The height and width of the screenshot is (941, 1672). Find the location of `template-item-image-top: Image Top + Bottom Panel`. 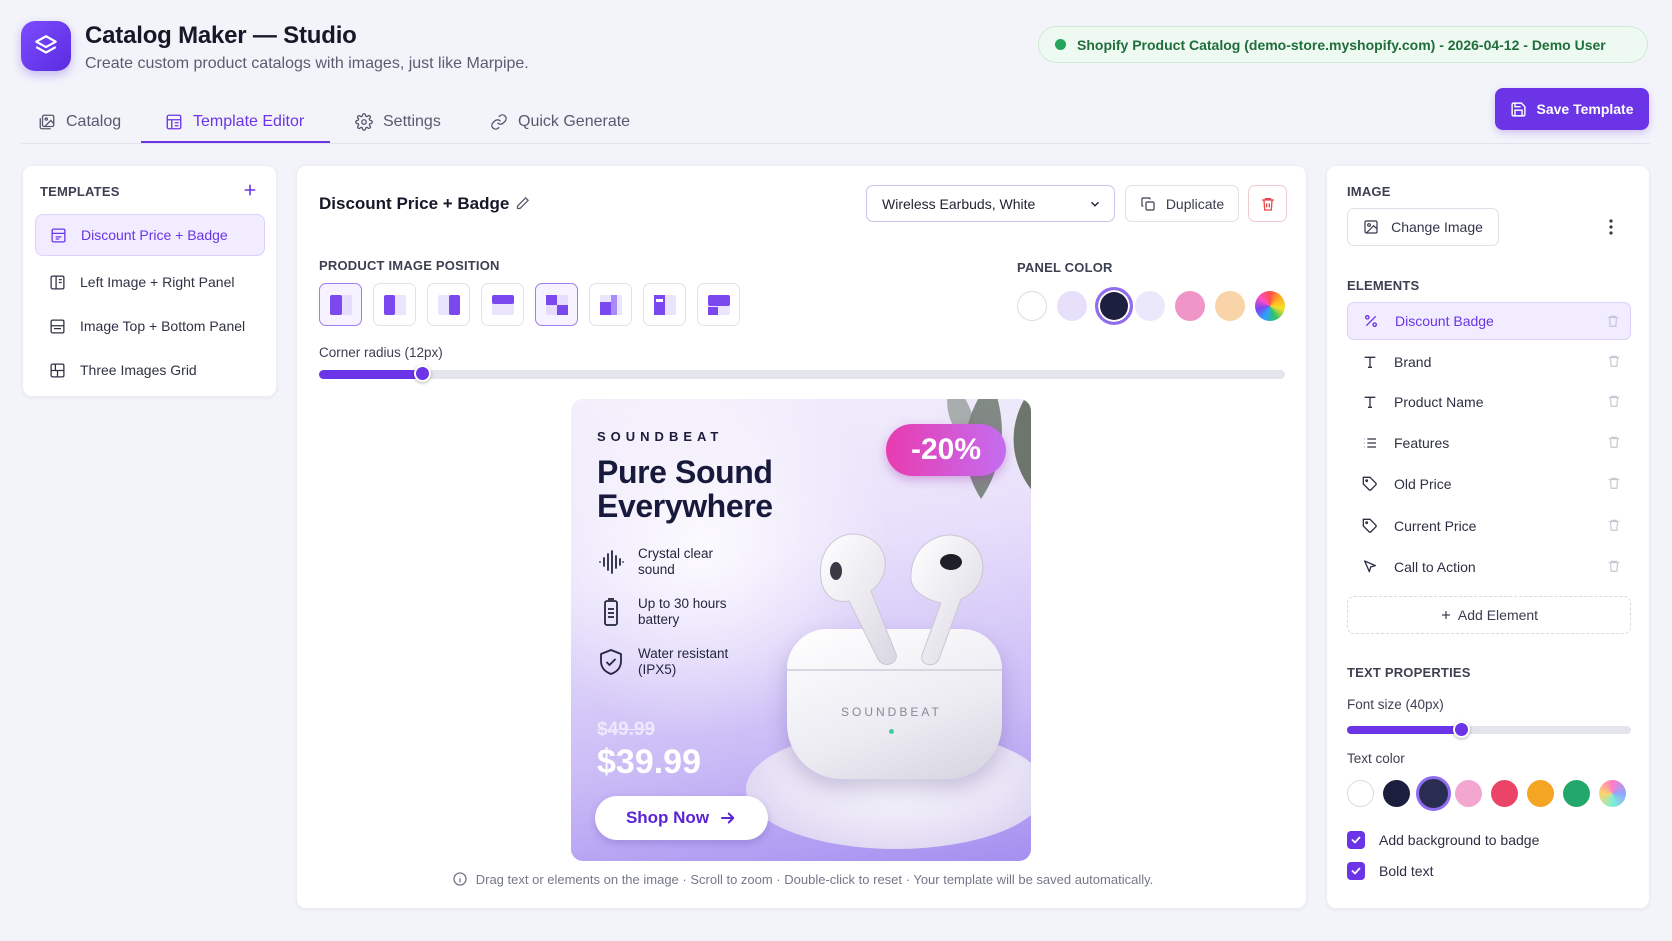

template-item-image-top: Image Top + Bottom Panel is located at coordinates (150, 326).